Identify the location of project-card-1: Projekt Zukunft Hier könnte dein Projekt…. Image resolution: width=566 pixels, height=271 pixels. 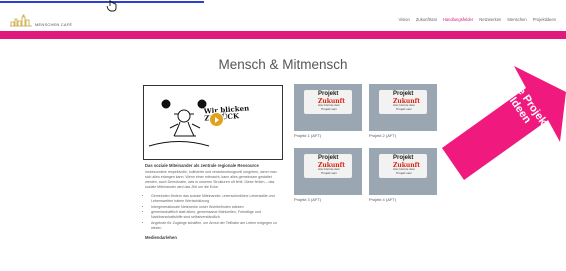
(328, 111).